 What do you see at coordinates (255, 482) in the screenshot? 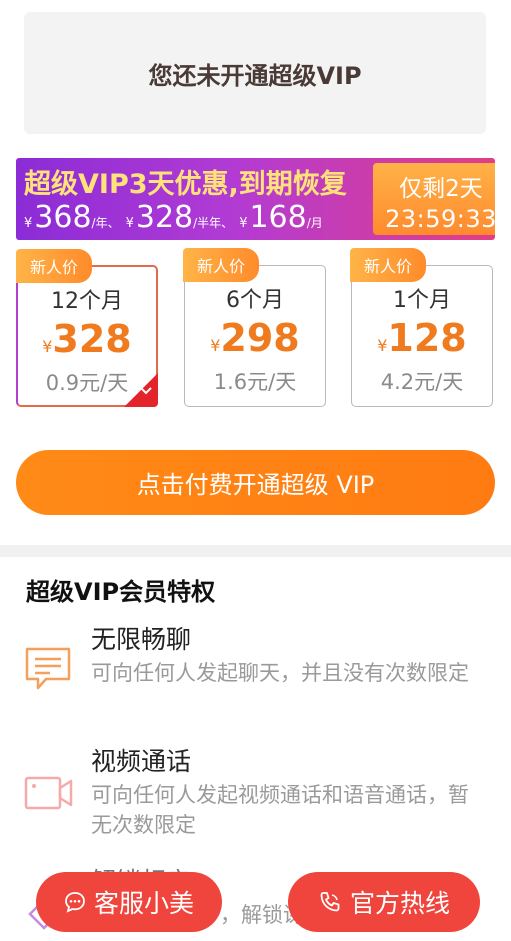
I see `pay-vip-button: 点击付费开通超级 VIP` at bounding box center [255, 482].